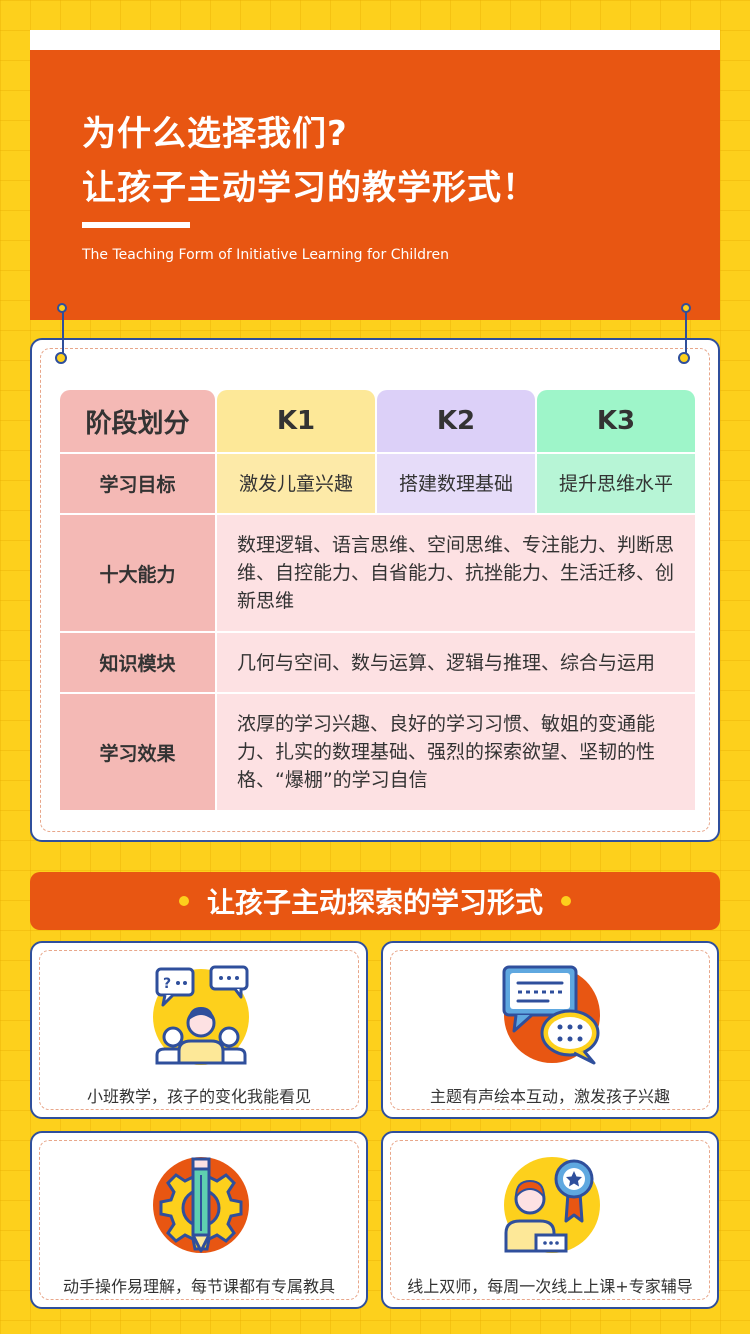 The height and width of the screenshot is (1334, 750). I want to click on banner-dot-left, so click(183, 901).